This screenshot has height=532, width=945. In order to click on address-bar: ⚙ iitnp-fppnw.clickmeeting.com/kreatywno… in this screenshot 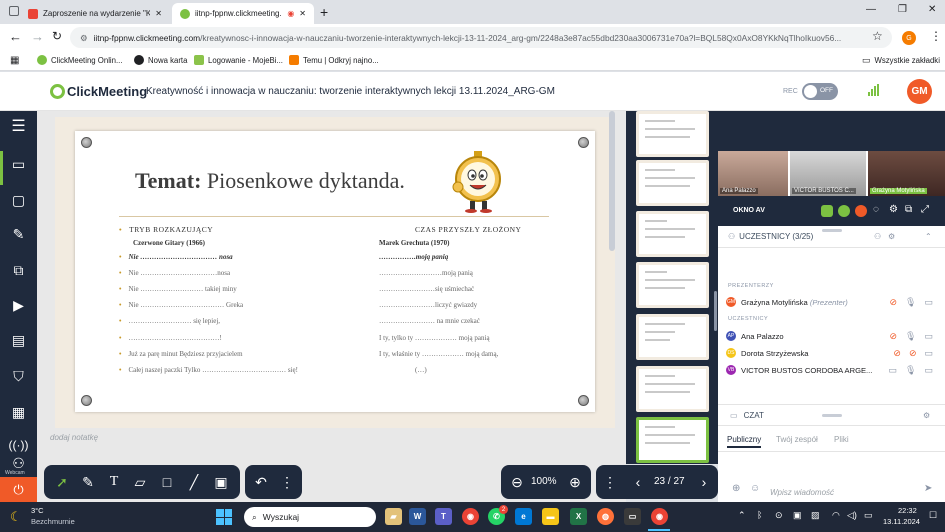, I will do `click(481, 37)`.